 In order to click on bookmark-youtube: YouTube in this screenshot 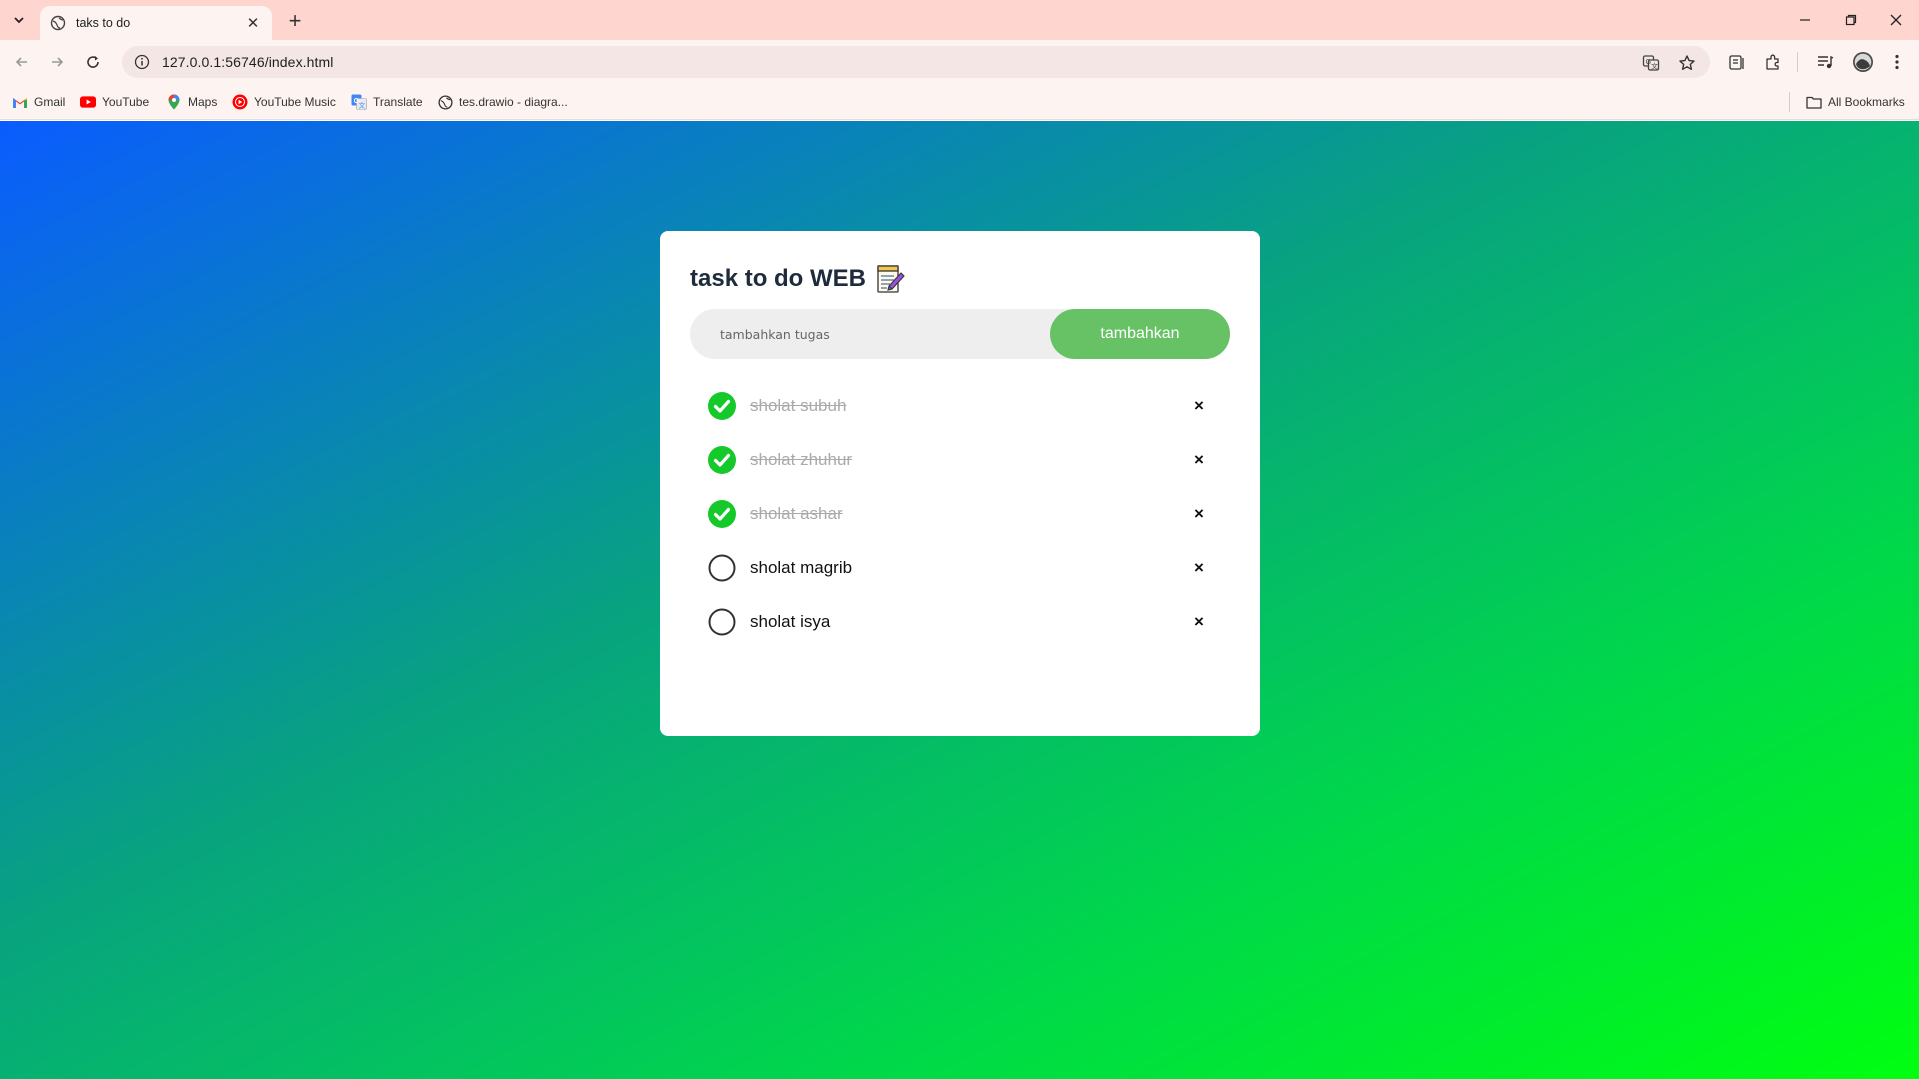, I will do `click(114, 102)`.